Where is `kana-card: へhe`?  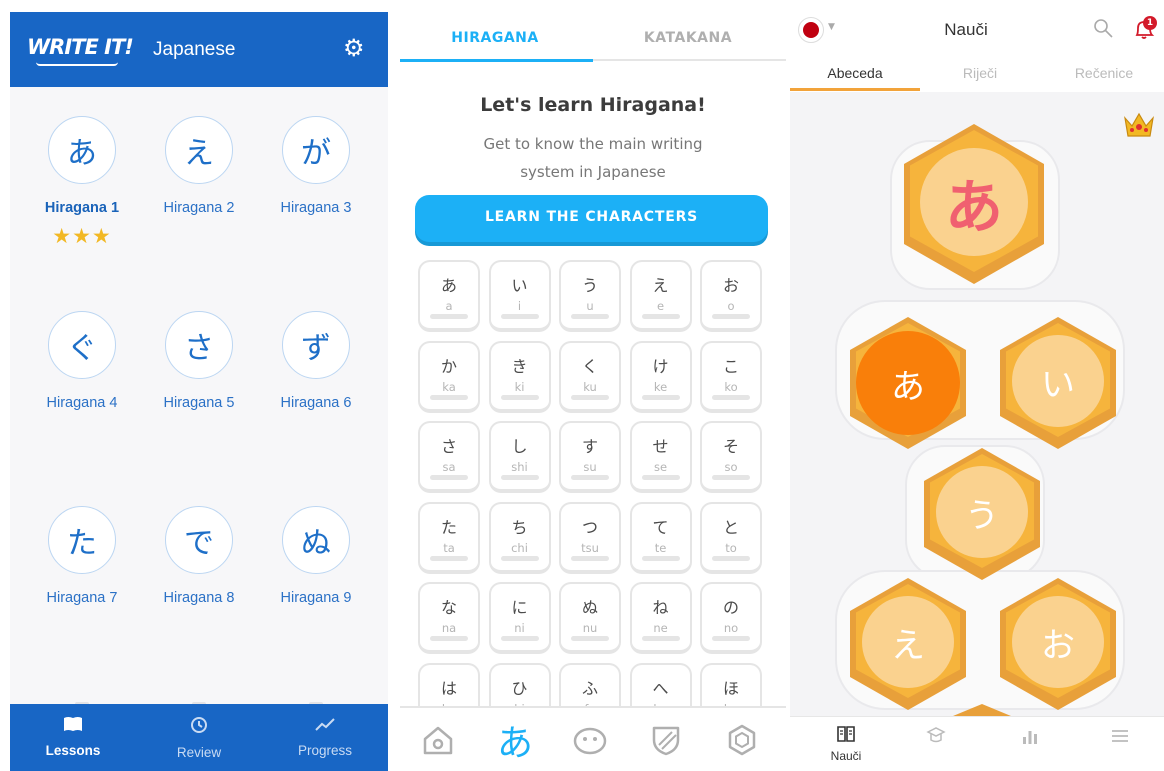
kana-card: へhe is located at coordinates (660, 684).